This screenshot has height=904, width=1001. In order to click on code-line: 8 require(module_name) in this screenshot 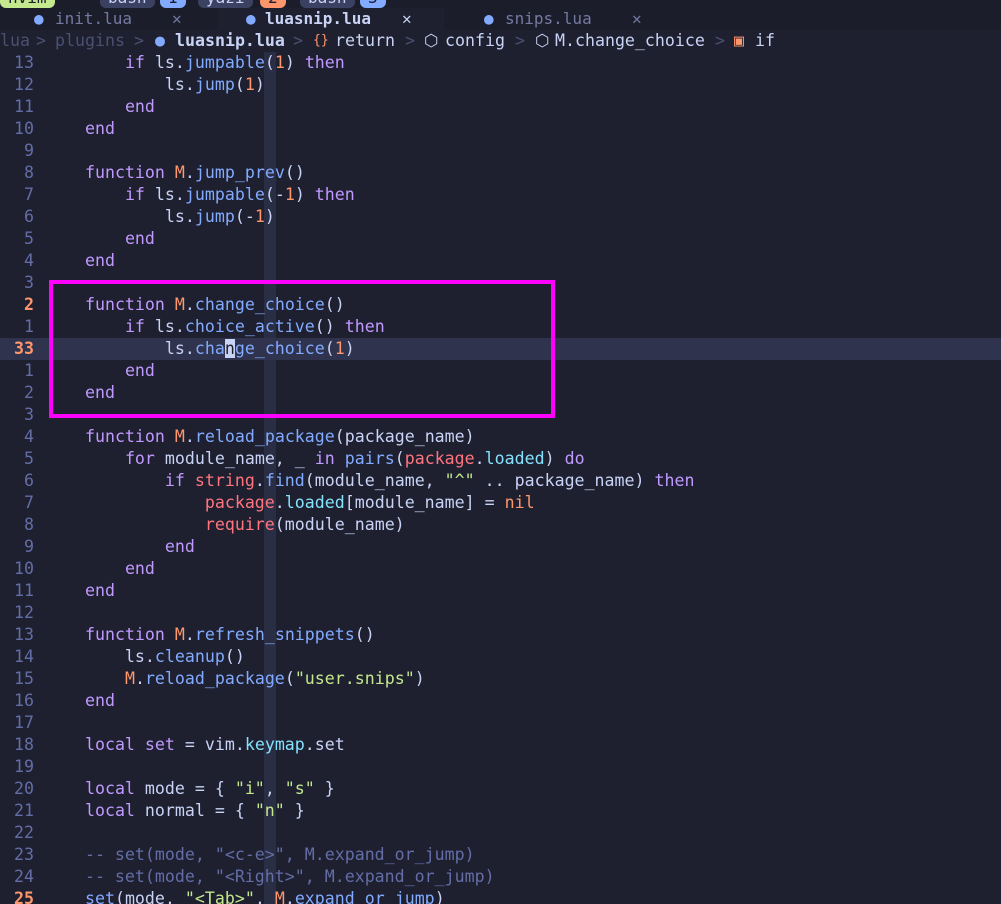, I will do `click(500, 525)`.